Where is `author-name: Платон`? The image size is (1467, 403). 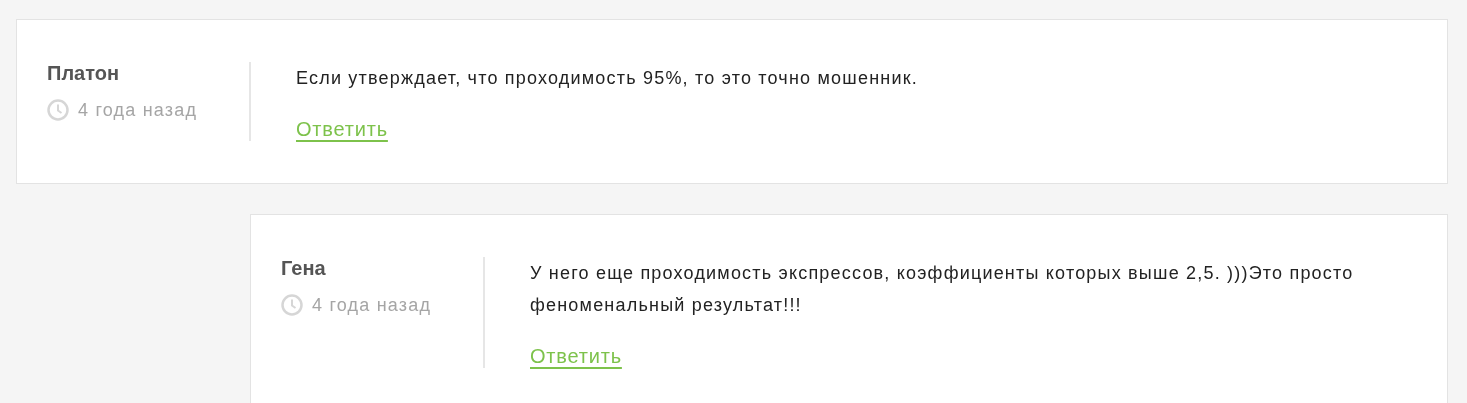 author-name: Платон is located at coordinates (84, 73).